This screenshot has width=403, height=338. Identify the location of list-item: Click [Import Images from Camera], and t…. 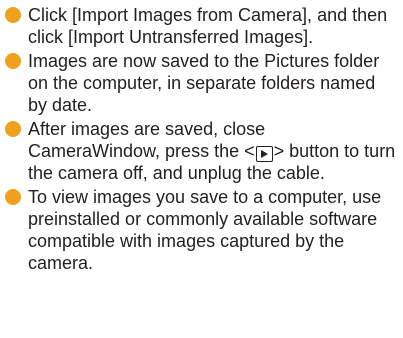
(200, 26).